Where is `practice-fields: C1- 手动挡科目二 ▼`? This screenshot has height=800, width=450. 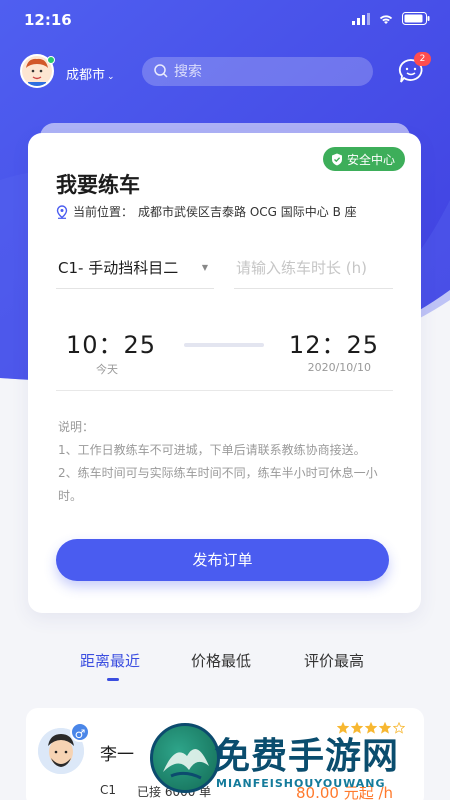
practice-fields: C1- 手动挡科目二 ▼ is located at coordinates (224, 270).